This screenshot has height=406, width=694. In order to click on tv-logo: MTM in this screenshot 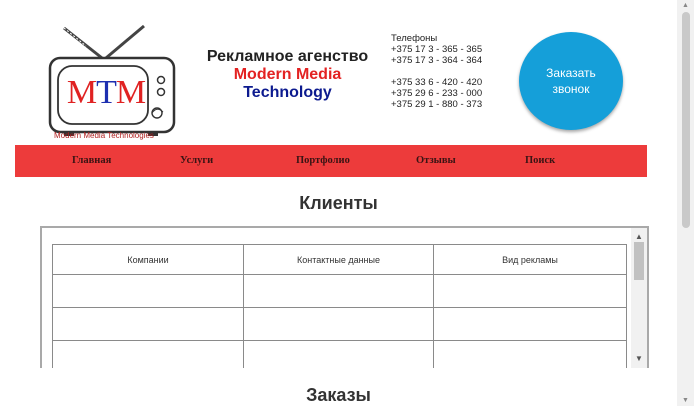, I will do `click(113, 82)`.